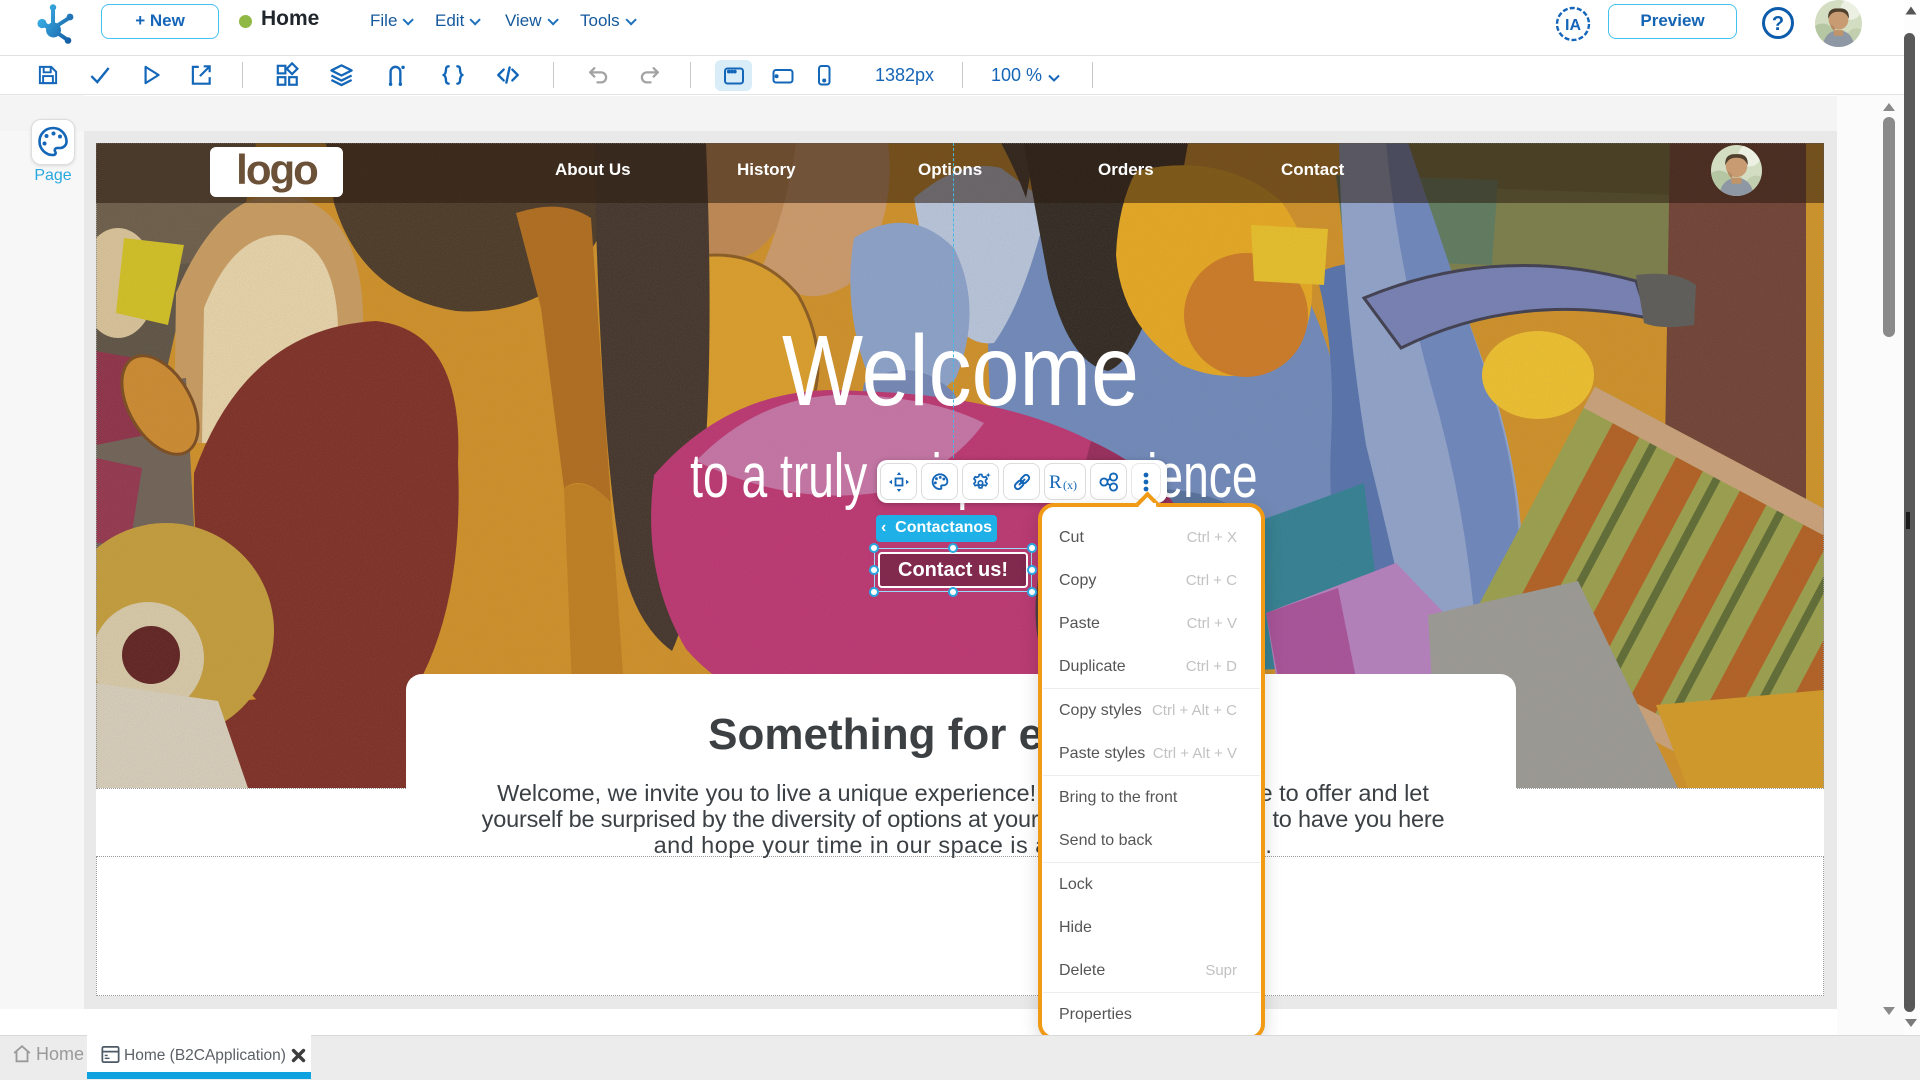 The height and width of the screenshot is (1080, 1920). Describe the element at coordinates (1055, 482) in the screenshot. I see `svg-text: R` at that location.